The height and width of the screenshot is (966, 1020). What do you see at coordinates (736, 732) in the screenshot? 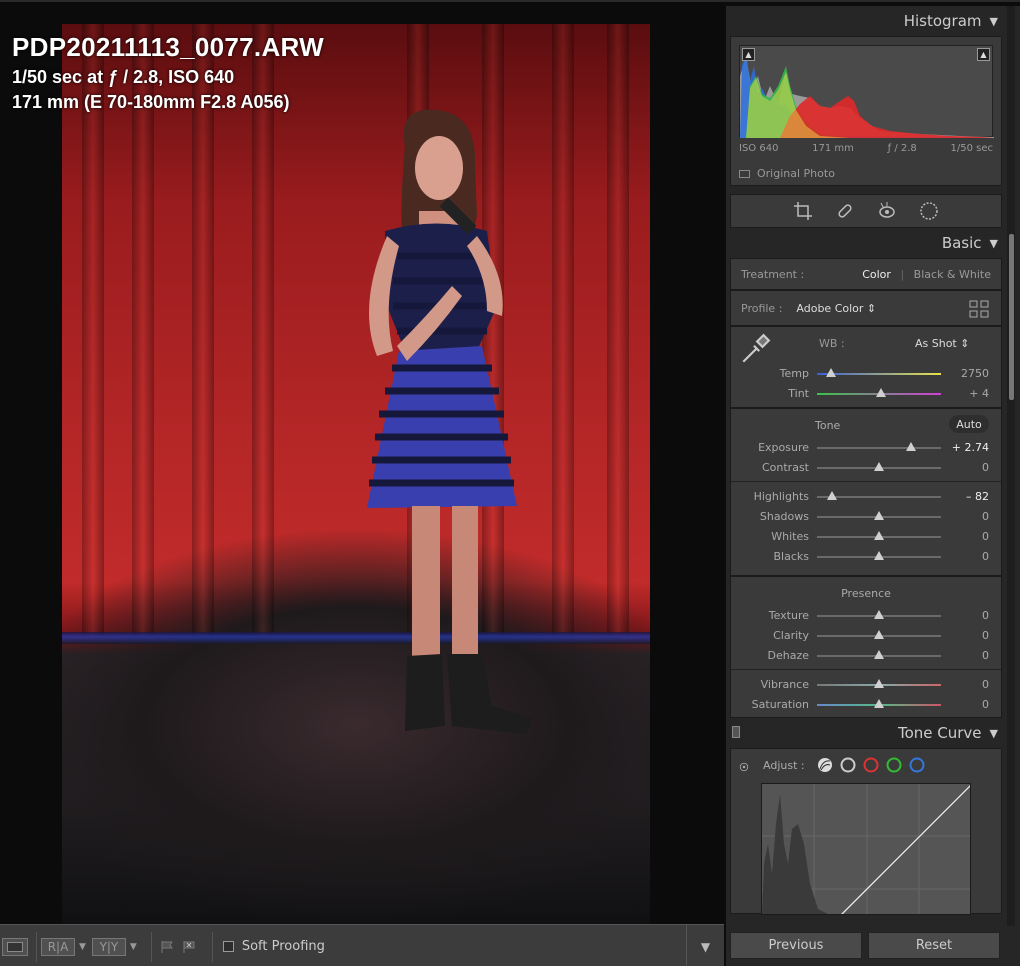
I see `panel-toggle-switch` at bounding box center [736, 732].